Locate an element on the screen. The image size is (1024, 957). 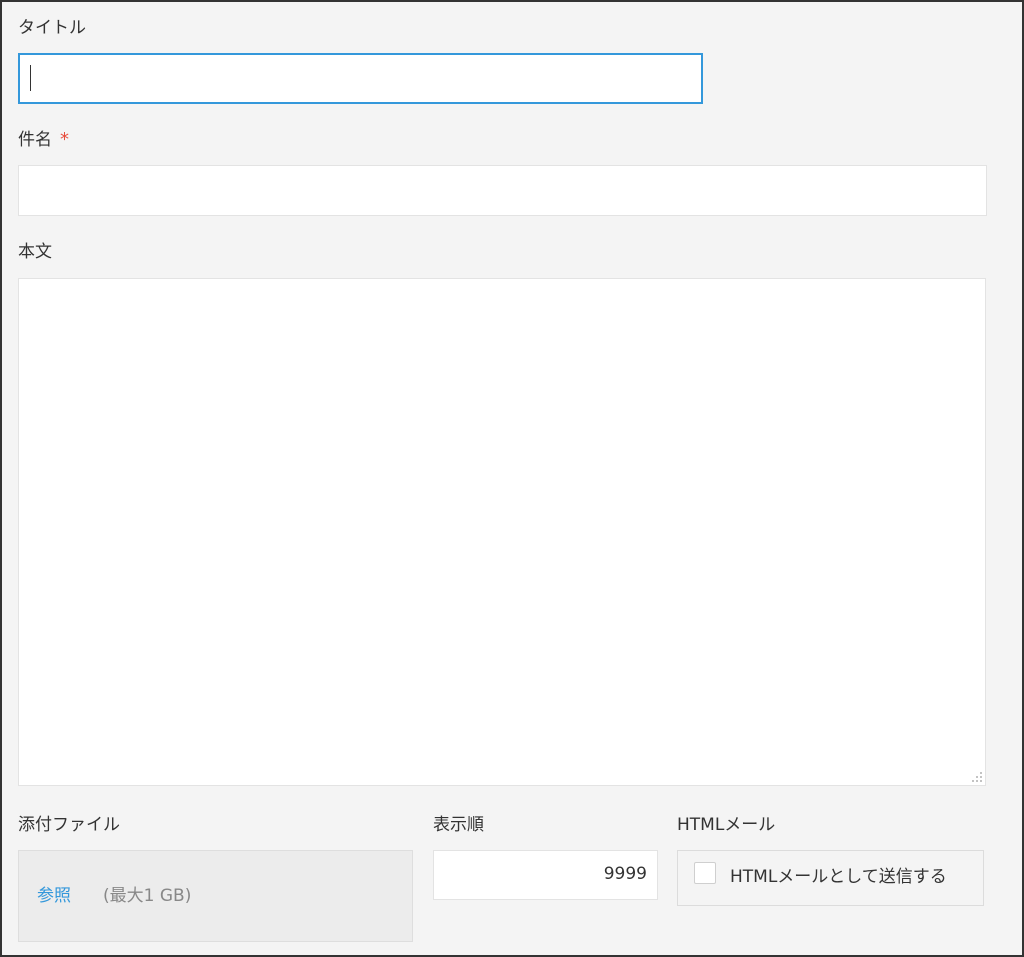
subject-label-group: 件名 * is located at coordinates (43, 140).